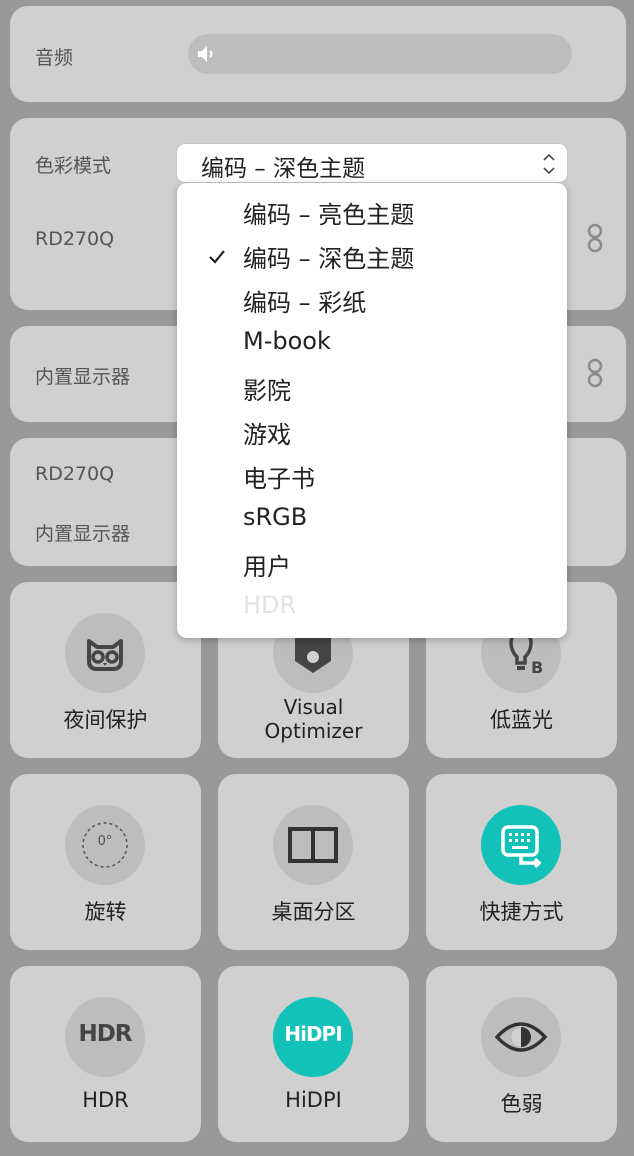  I want to click on tile-label-night-protect: 夜间保护, so click(105, 720).